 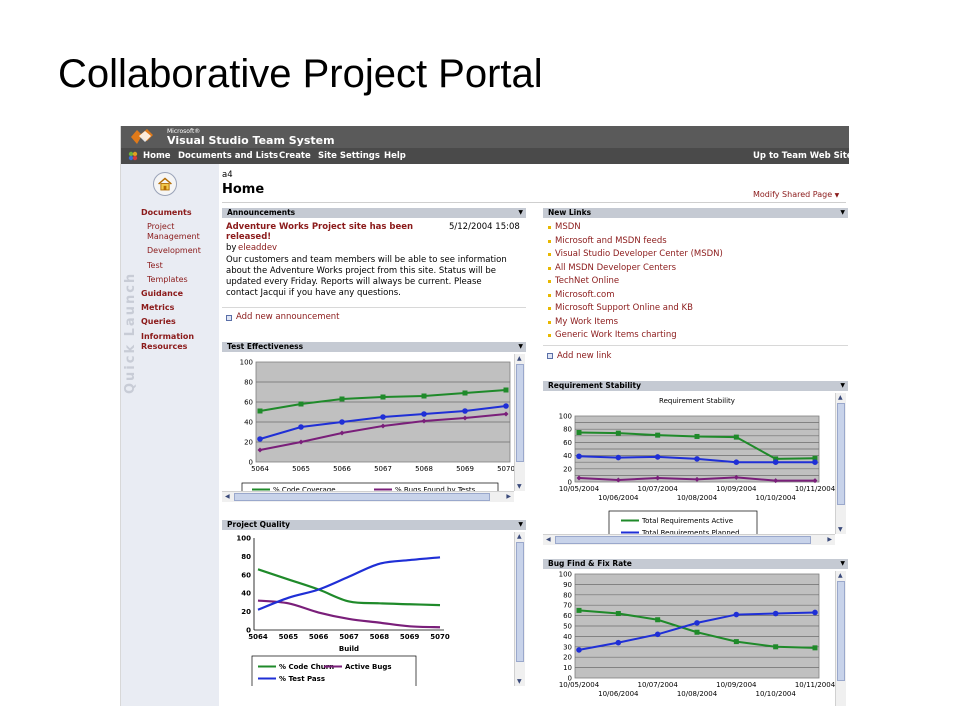 What do you see at coordinates (158, 322) in the screenshot?
I see `quick-launch-item: Queries` at bounding box center [158, 322].